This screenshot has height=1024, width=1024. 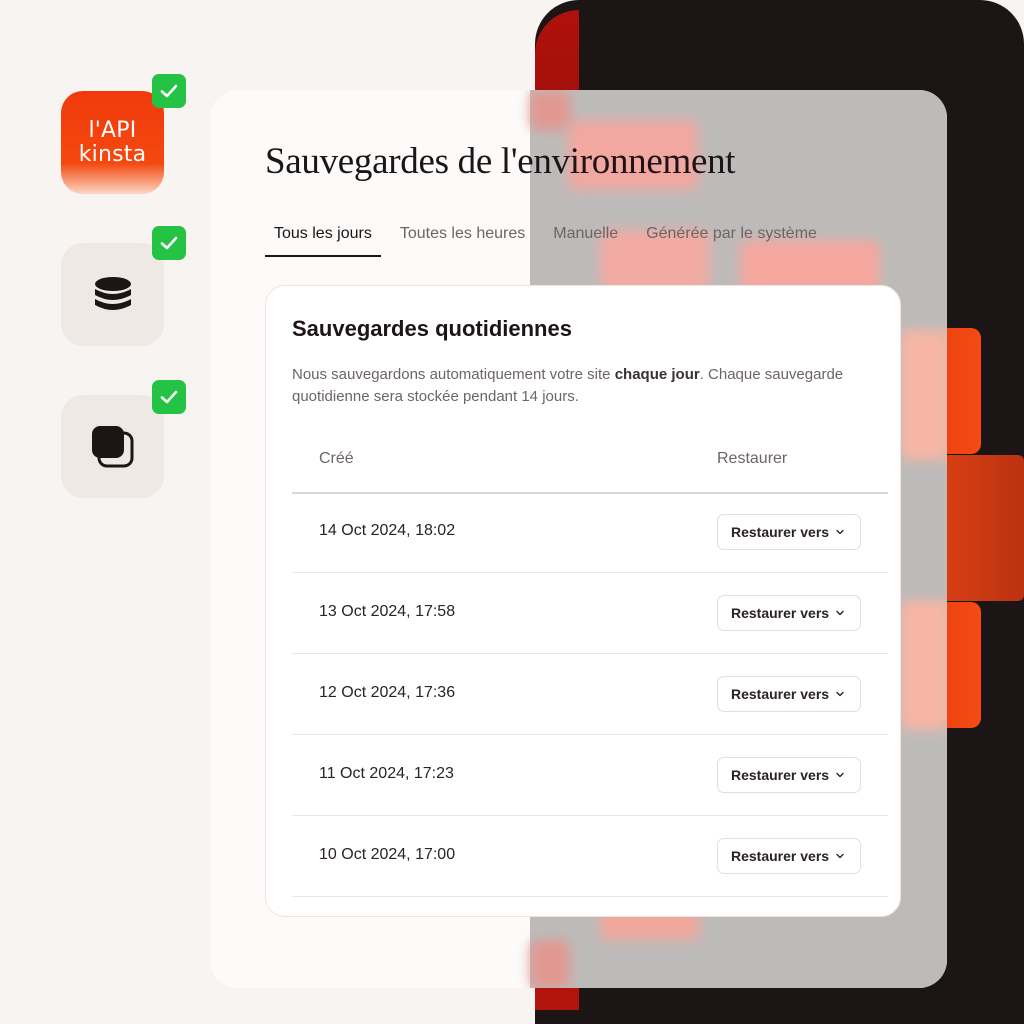 What do you see at coordinates (387, 530) in the screenshot?
I see `backup-date: 14 Oct 2024, 18:02` at bounding box center [387, 530].